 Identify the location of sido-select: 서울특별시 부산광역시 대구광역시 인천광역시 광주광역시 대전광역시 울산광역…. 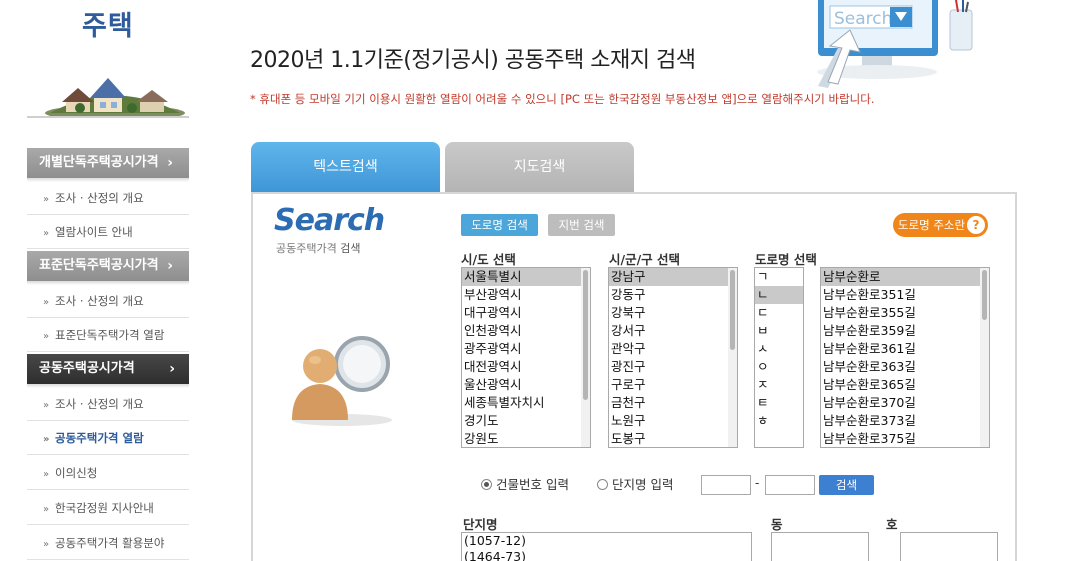
(526, 357).